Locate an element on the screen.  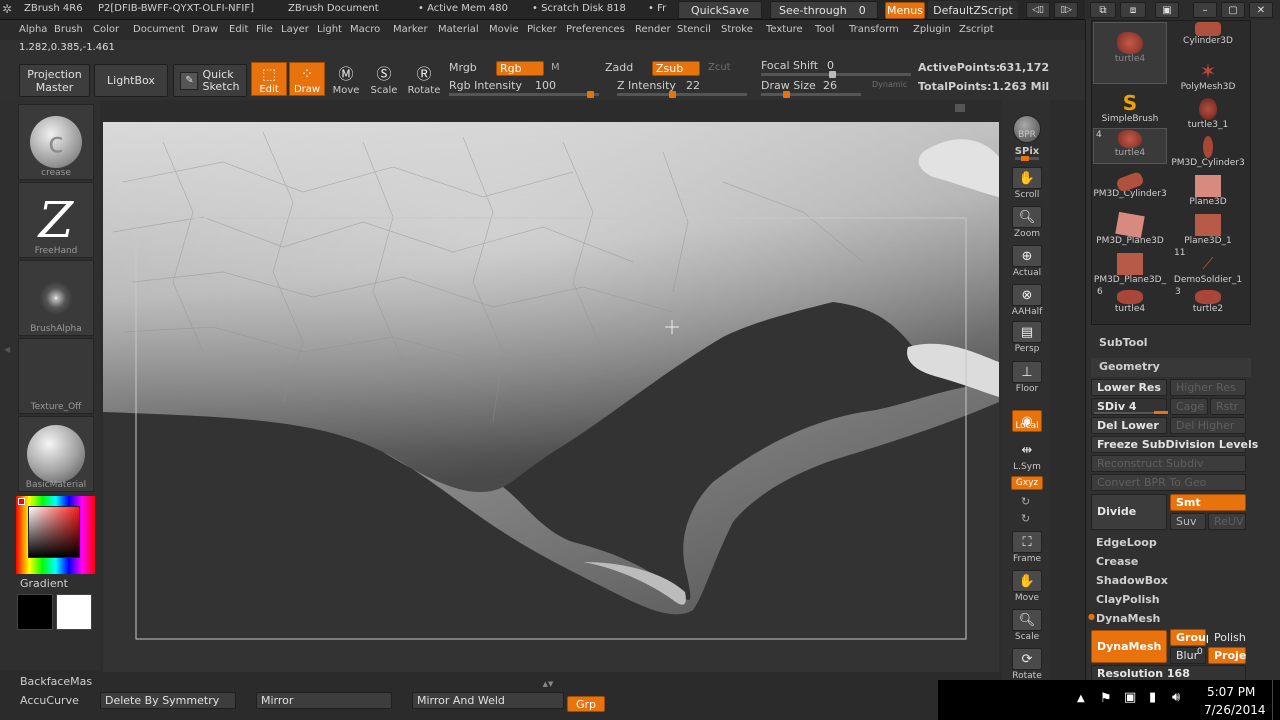
network-icon: ▮ is located at coordinates (1152, 697).